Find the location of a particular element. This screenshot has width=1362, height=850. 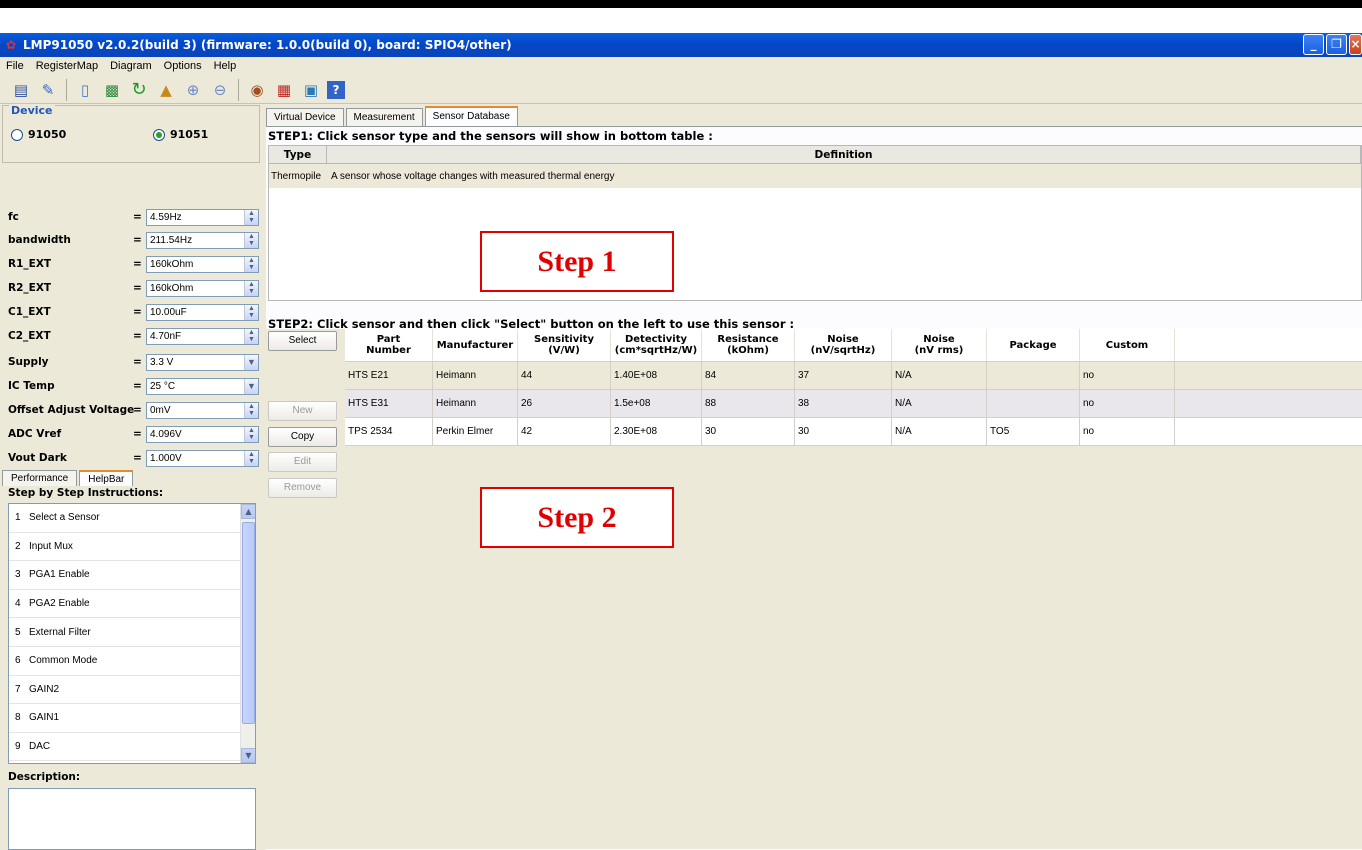

param-field: 0mV ▲ ▼ is located at coordinates (202, 410).